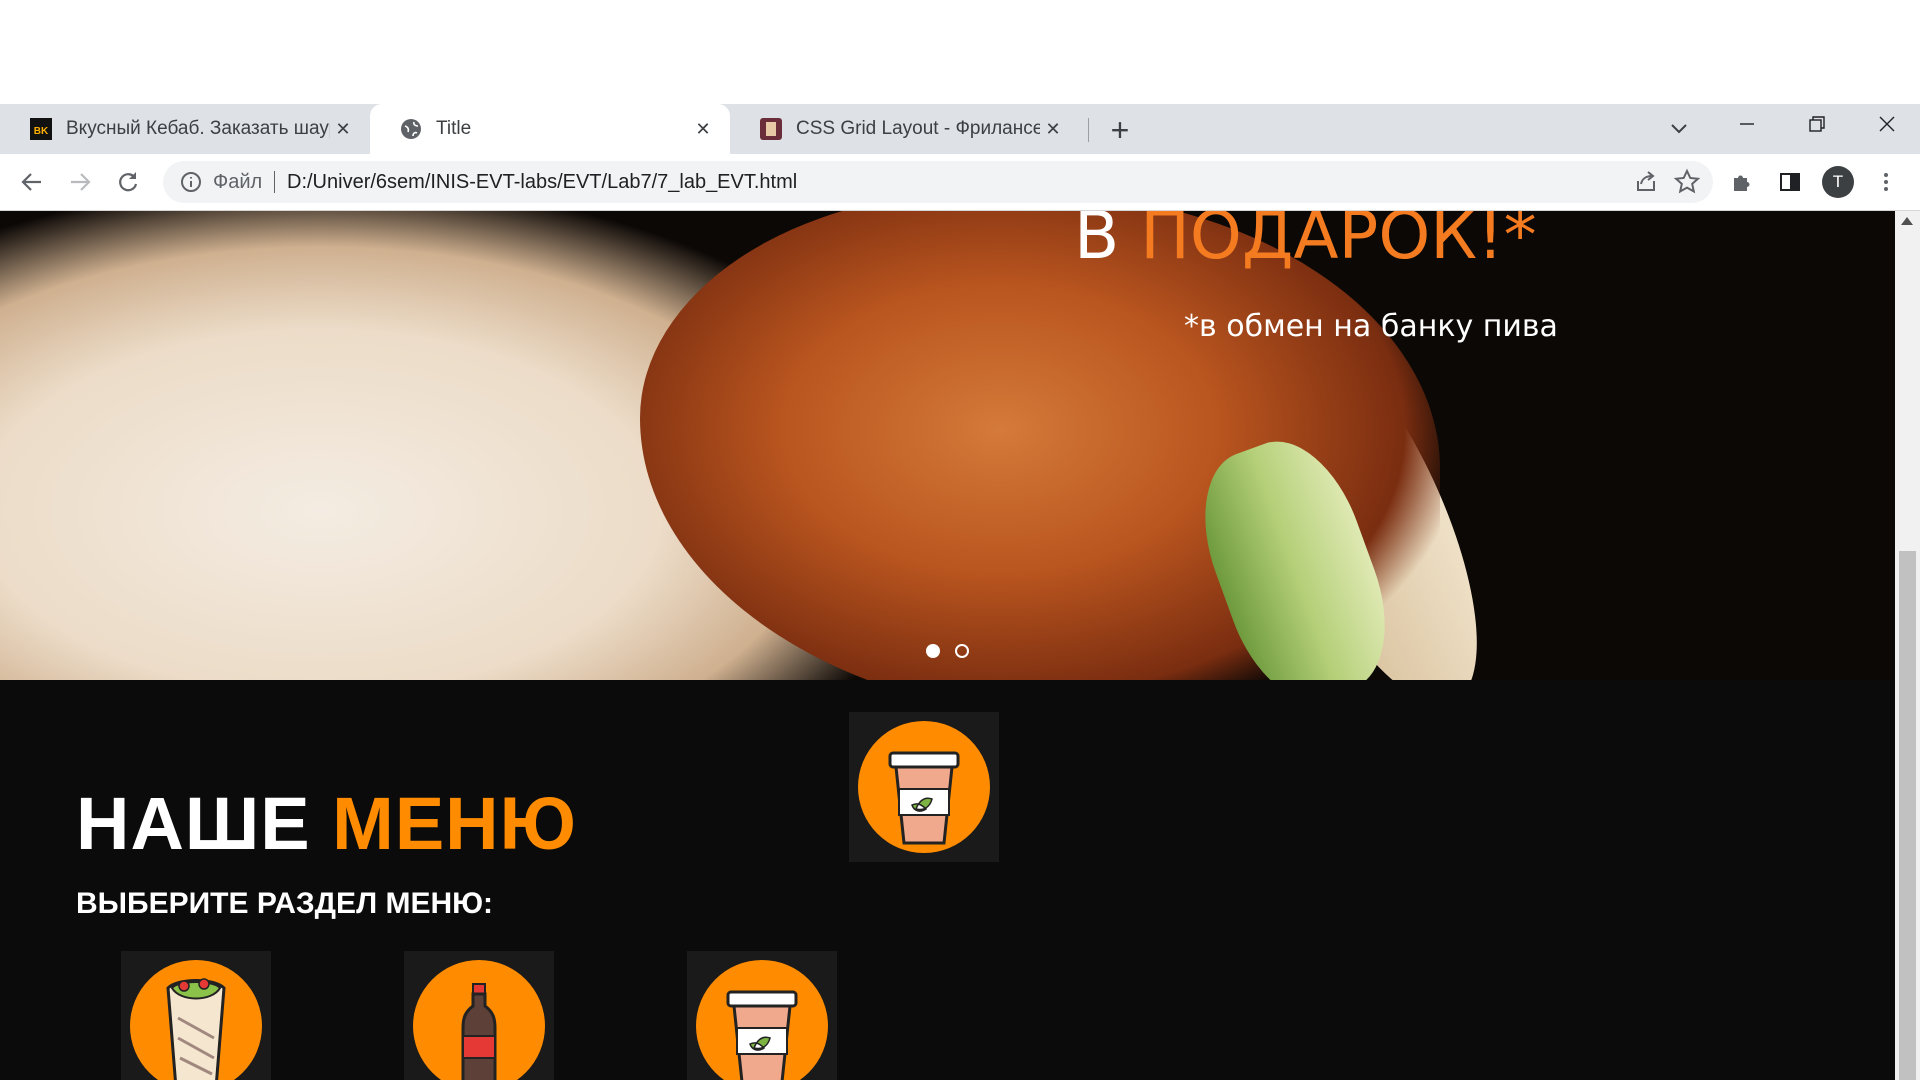  I want to click on banner-title: В ПОДАРОК!*, so click(1305, 242).